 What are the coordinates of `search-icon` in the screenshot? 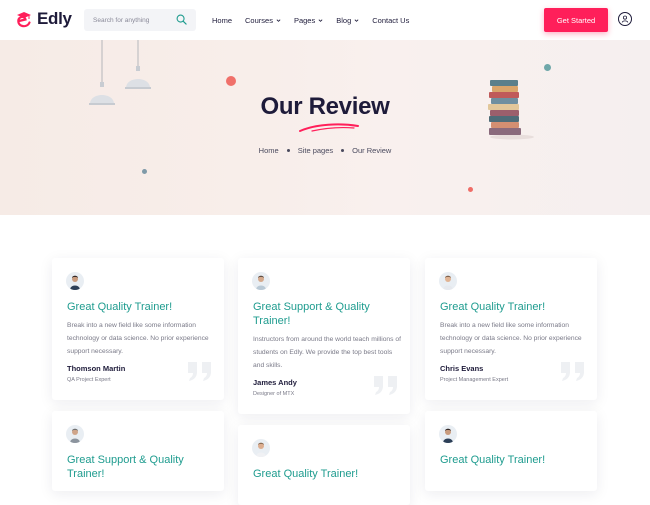 It's located at (181, 19).